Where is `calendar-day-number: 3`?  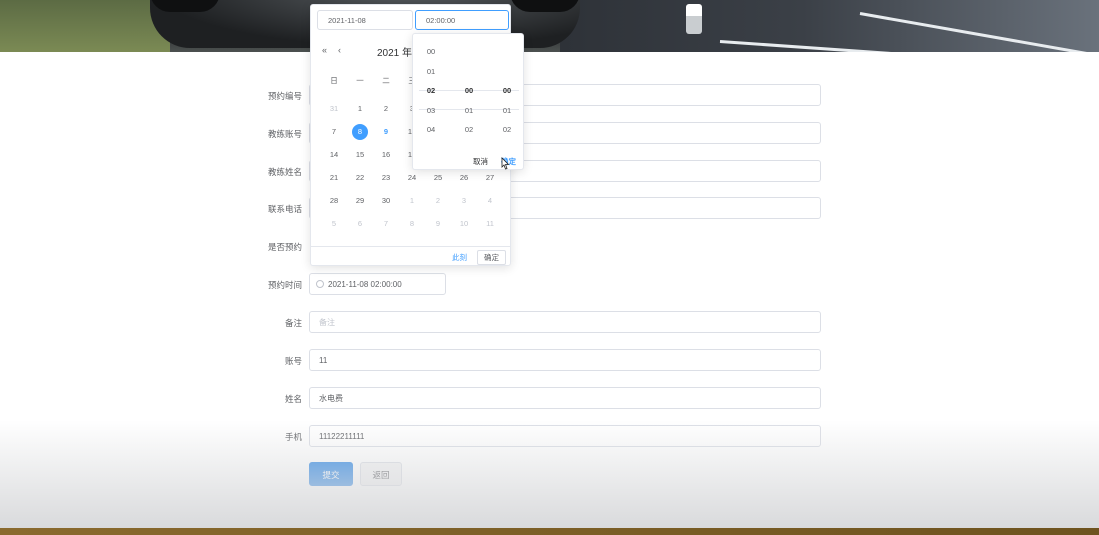 calendar-day-number: 3 is located at coordinates (464, 200).